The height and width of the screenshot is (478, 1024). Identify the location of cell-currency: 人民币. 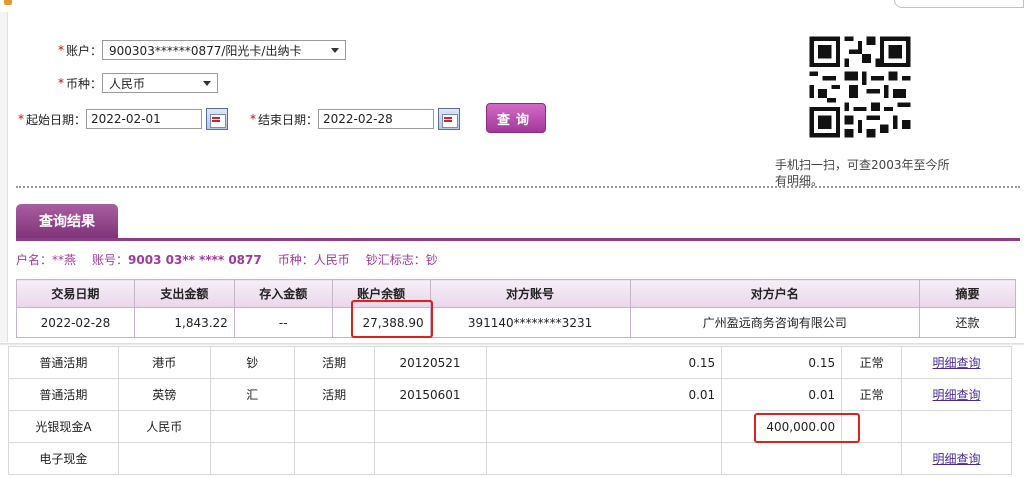
(164, 426).